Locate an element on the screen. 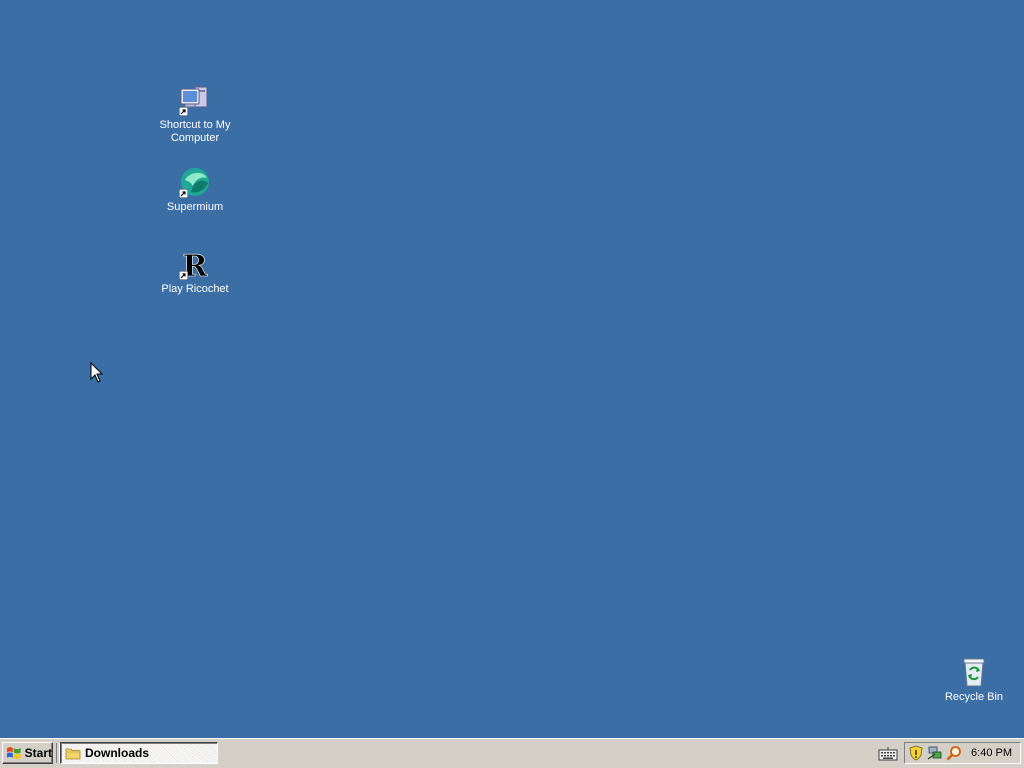 The width and height of the screenshot is (1024, 768). clock: 6:40 PM is located at coordinates (991, 753).